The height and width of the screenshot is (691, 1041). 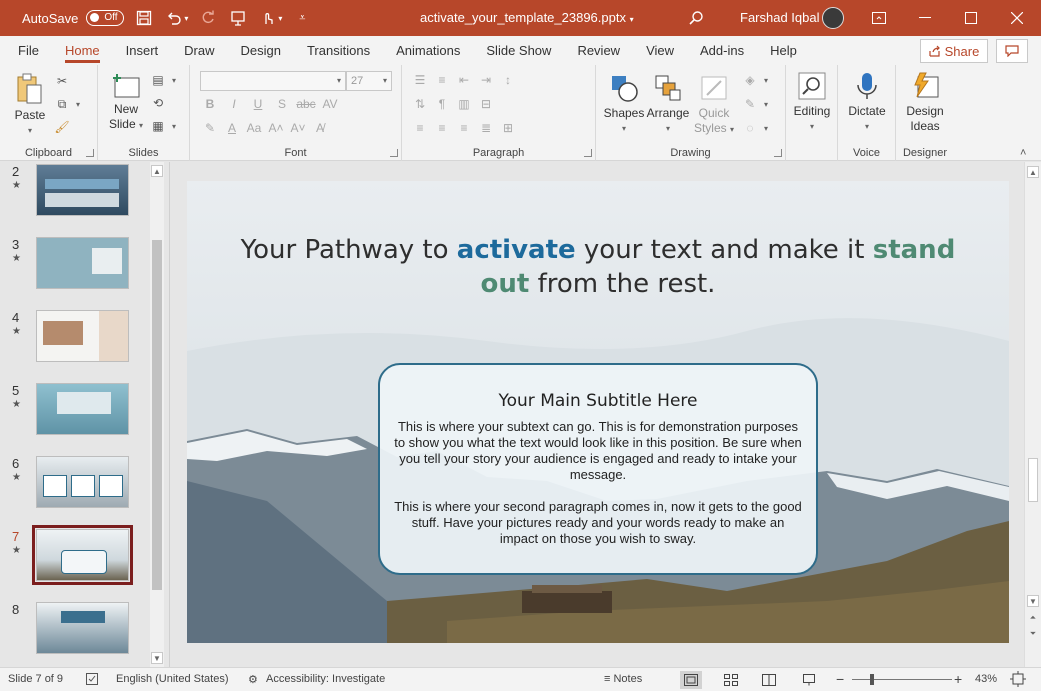 What do you see at coordinates (158, 103) in the screenshot?
I see `reset-button: ⟲` at bounding box center [158, 103].